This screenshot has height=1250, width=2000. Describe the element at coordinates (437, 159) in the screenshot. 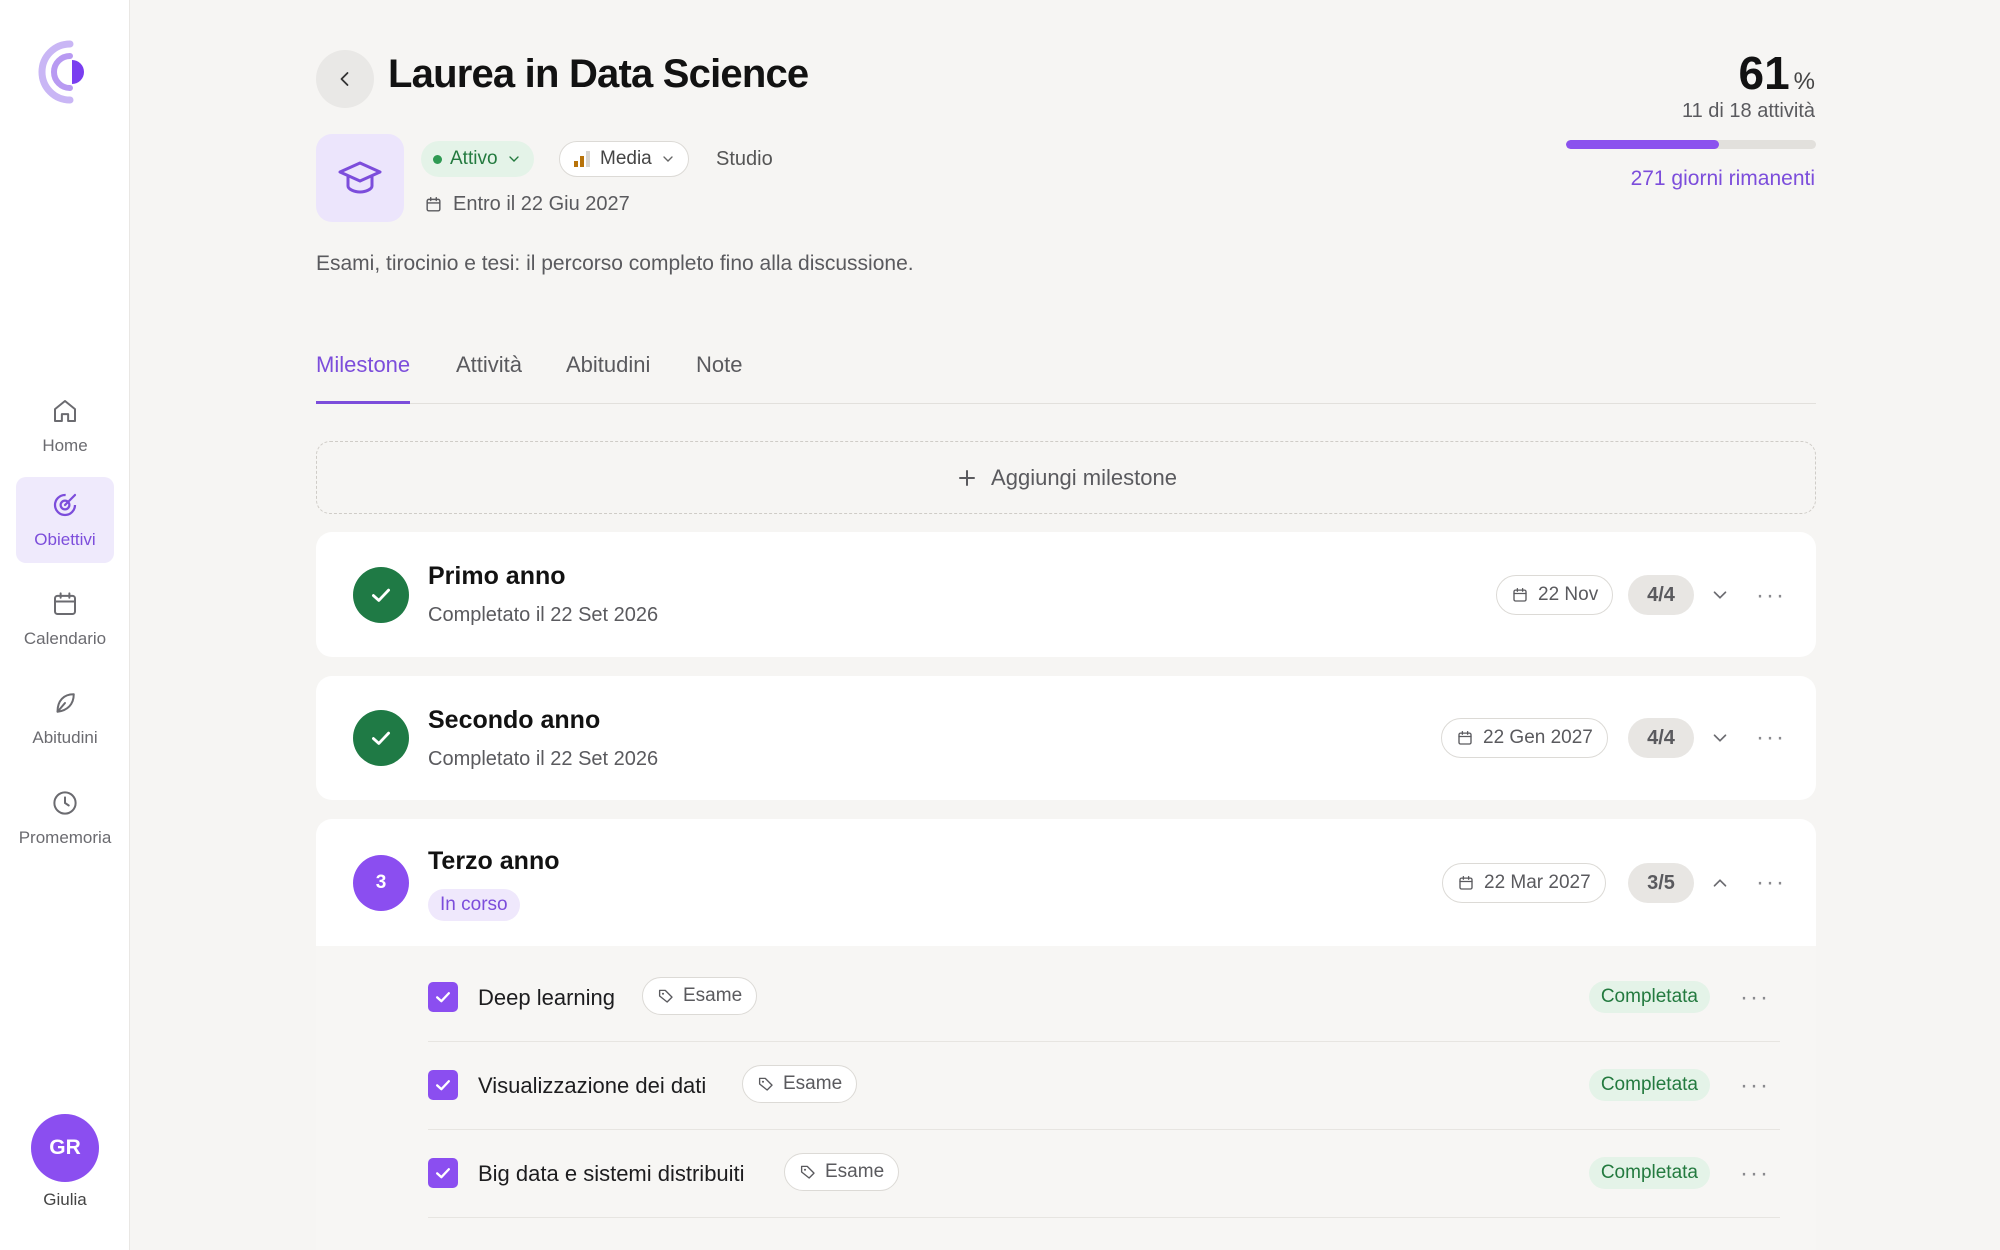

I see `status-dot` at that location.